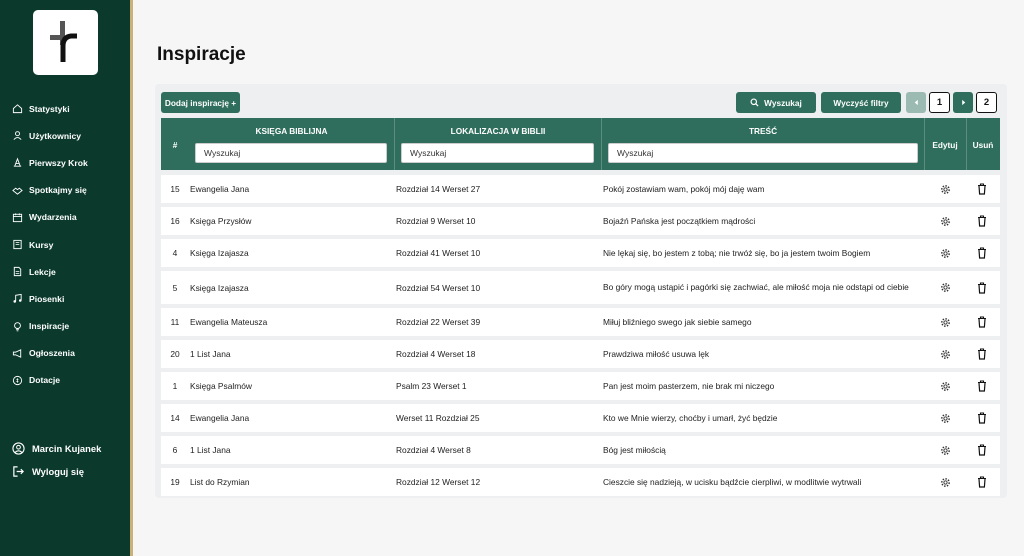 This screenshot has height=556, width=1024. I want to click on sidebar-item-handshake: Spotkajmy się, so click(65, 190).